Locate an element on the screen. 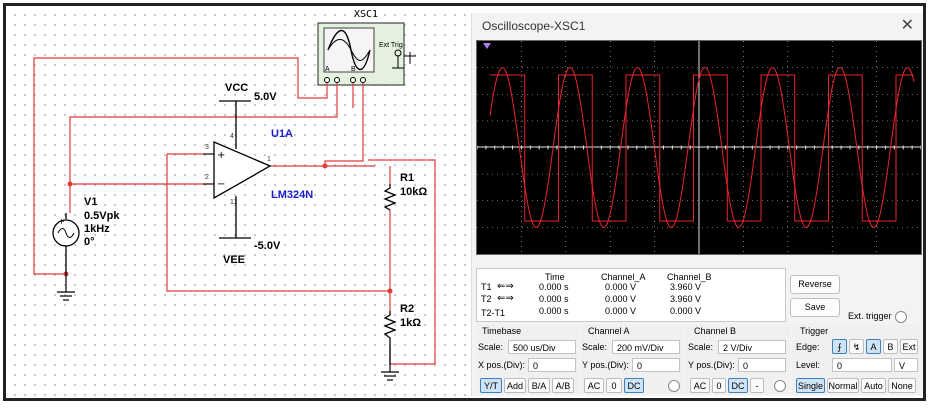 Image resolution: width=933 pixels, height=408 pixels. channel-b-ypos-field: 0 is located at coordinates (762, 365).